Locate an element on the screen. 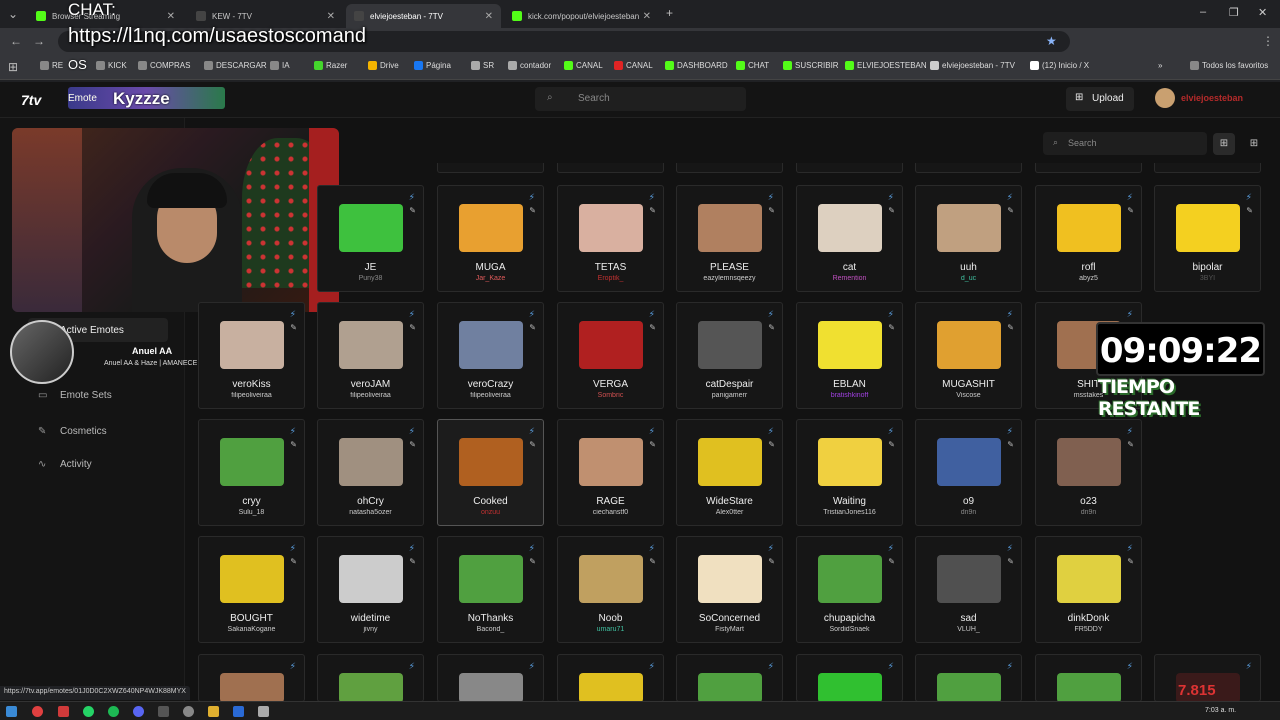  close-window-icon: ✕ is located at coordinates (1262, 12).